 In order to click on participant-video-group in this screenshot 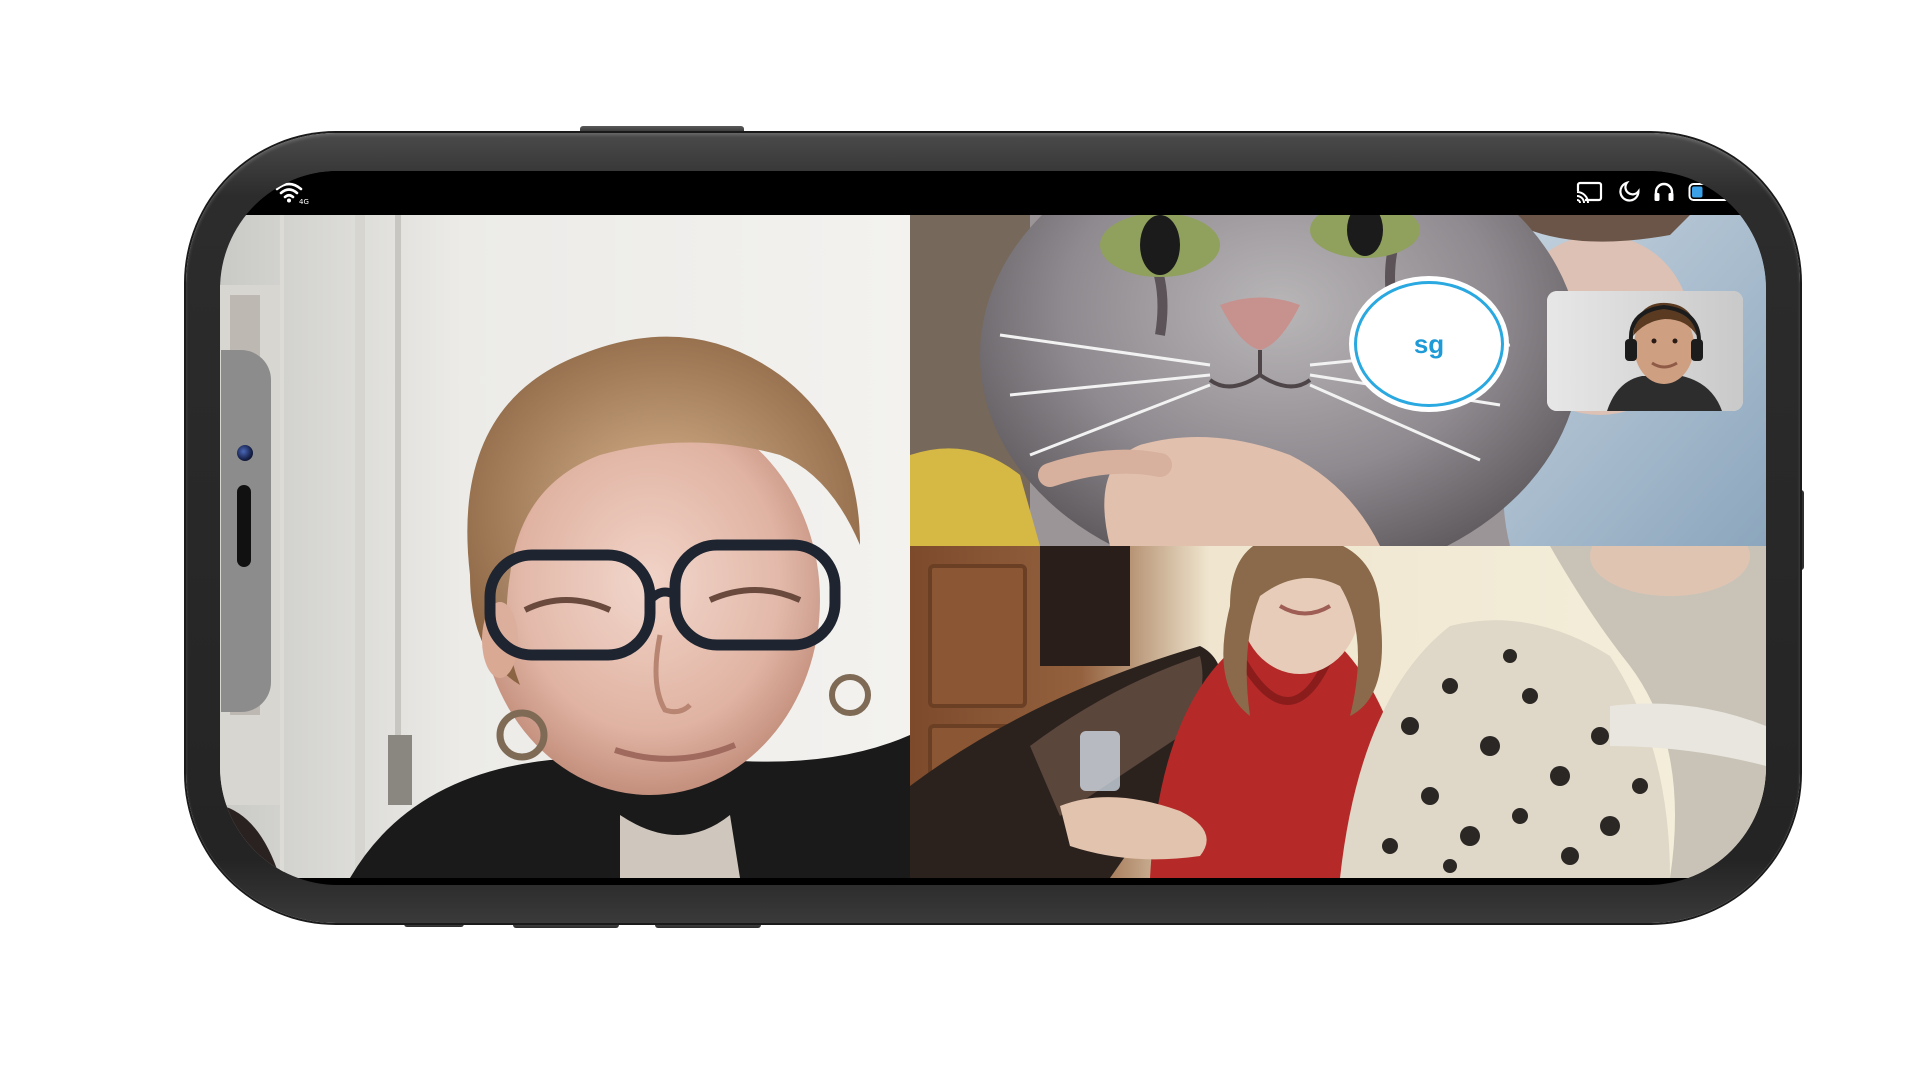, I will do `click(1338, 712)`.